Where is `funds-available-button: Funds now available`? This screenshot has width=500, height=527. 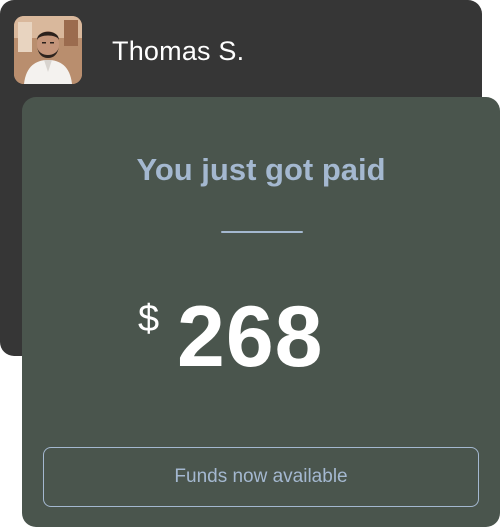 funds-available-button: Funds now available is located at coordinates (261, 477).